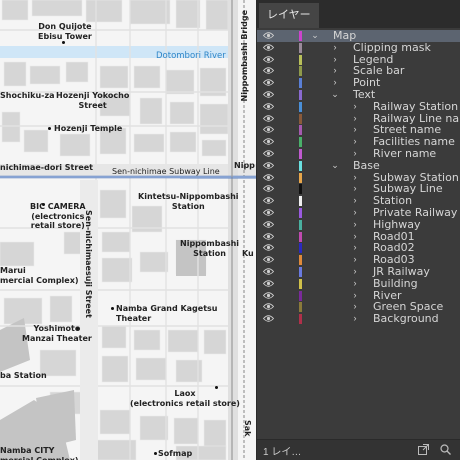 The height and width of the screenshot is (460, 460). I want to click on layer-label: River name, so click(405, 153).